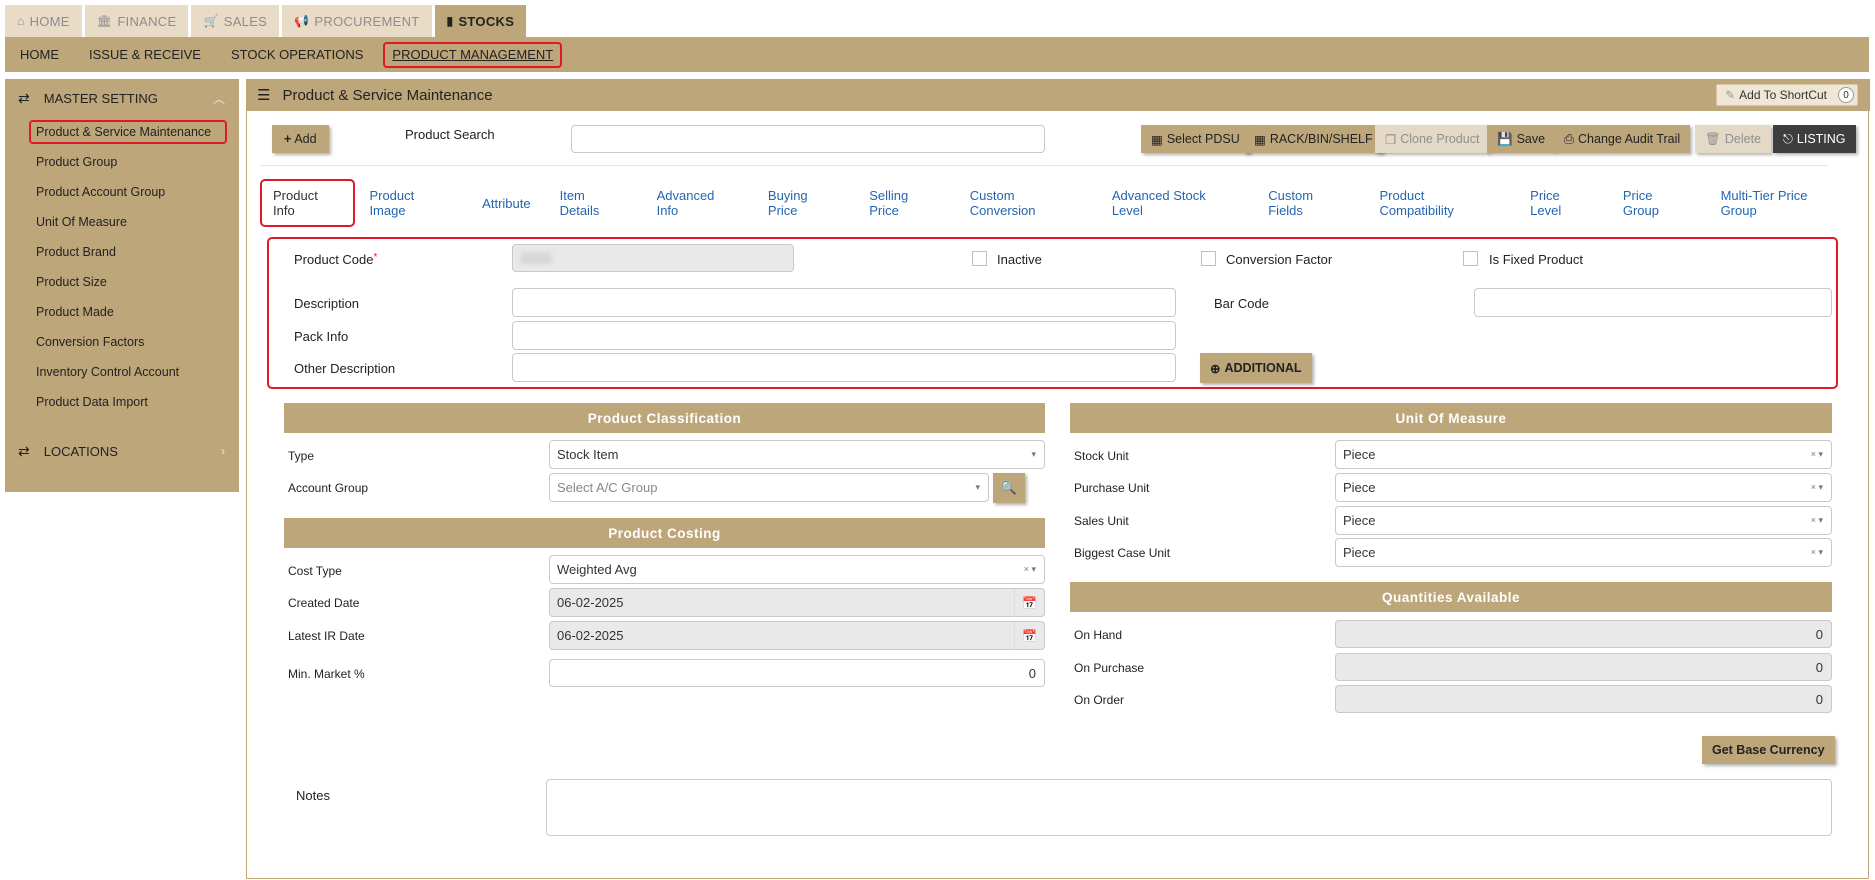 This screenshot has width=1875, height=880. What do you see at coordinates (1846, 95) in the screenshot?
I see `shortcut-count-badge: 0` at bounding box center [1846, 95].